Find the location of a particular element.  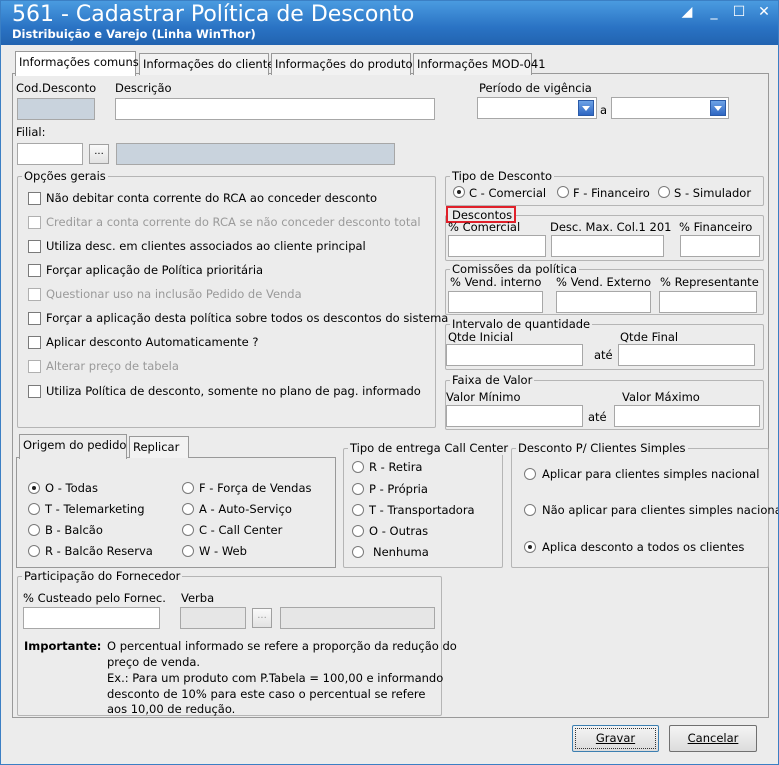

vend-interno-input is located at coordinates (495, 302).